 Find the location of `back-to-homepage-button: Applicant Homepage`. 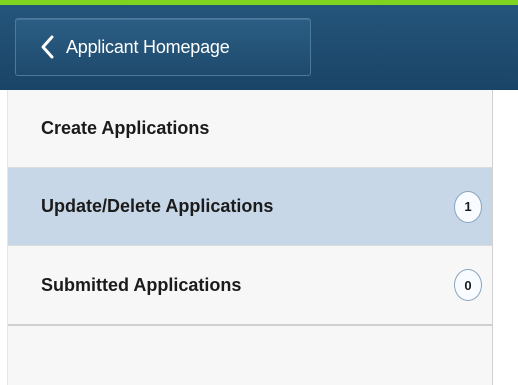

back-to-homepage-button: Applicant Homepage is located at coordinates (163, 47).